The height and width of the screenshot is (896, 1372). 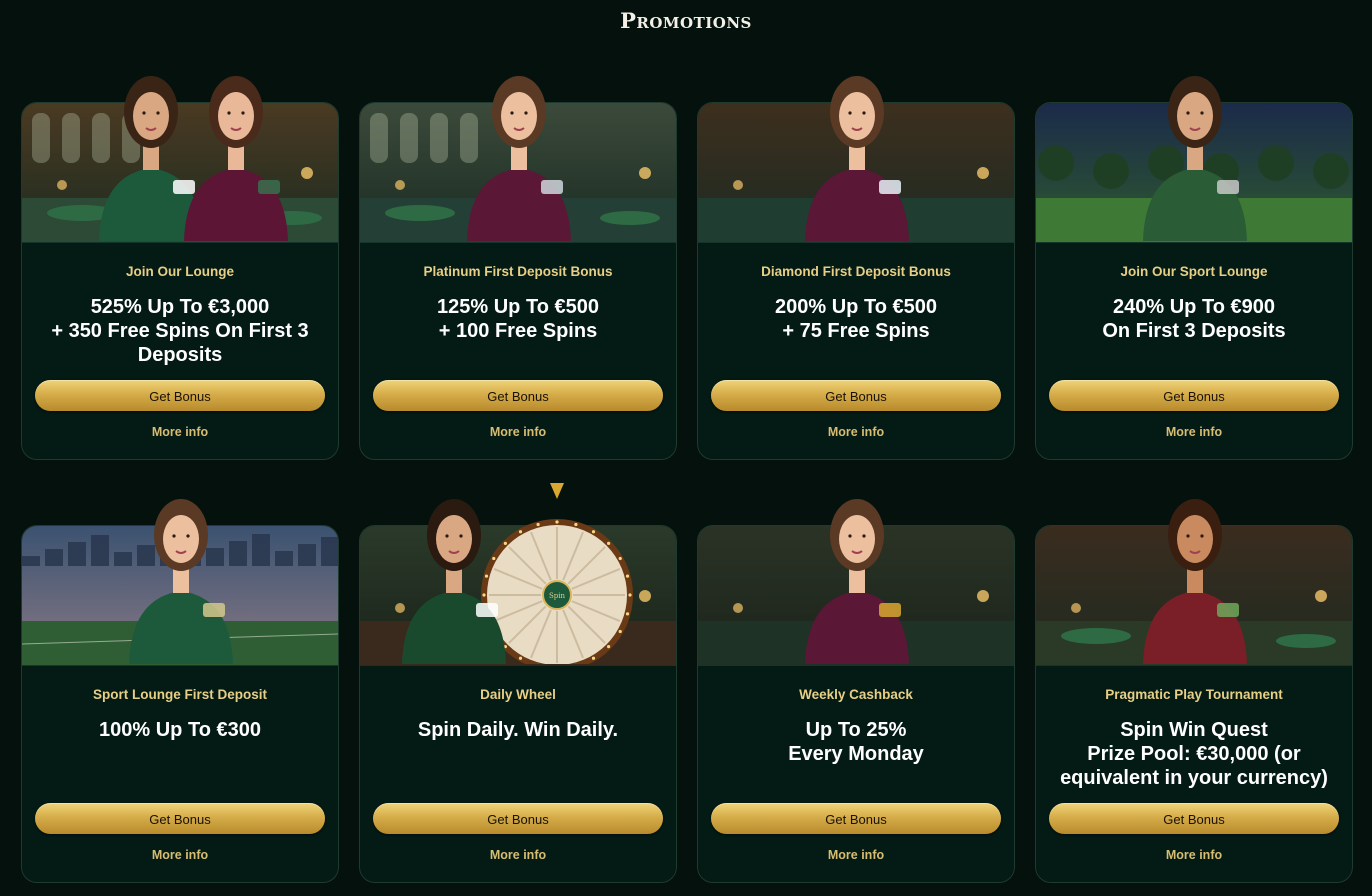 I want to click on promo-offer-line: Every Monday, so click(x=856, y=754).